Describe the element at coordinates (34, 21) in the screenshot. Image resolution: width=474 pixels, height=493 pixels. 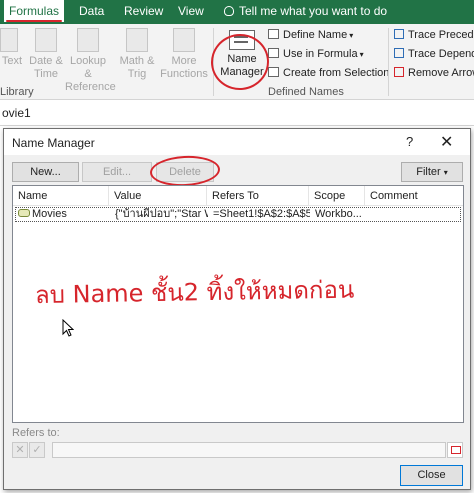
I see `red-underline-annotation` at that location.